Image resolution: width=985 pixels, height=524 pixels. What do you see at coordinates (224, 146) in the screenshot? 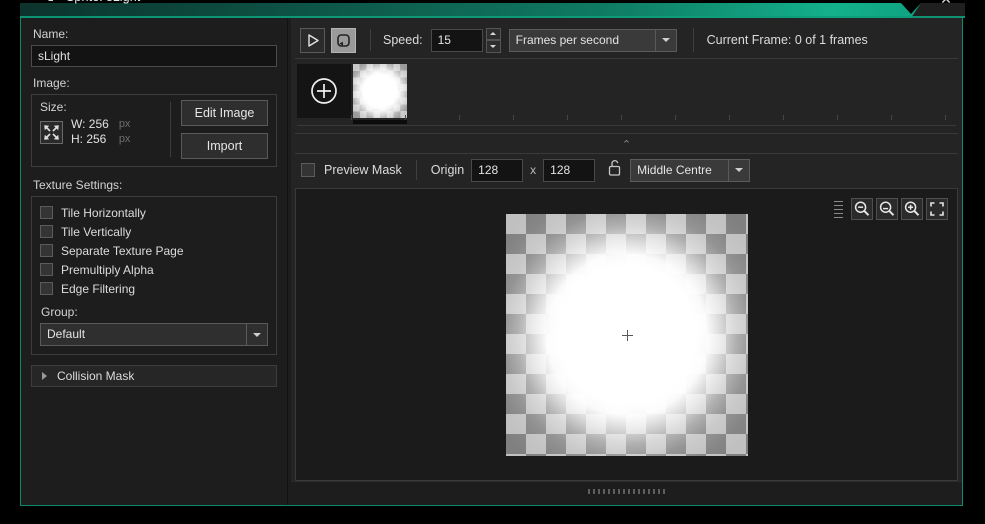
I see `import-button: Import` at bounding box center [224, 146].